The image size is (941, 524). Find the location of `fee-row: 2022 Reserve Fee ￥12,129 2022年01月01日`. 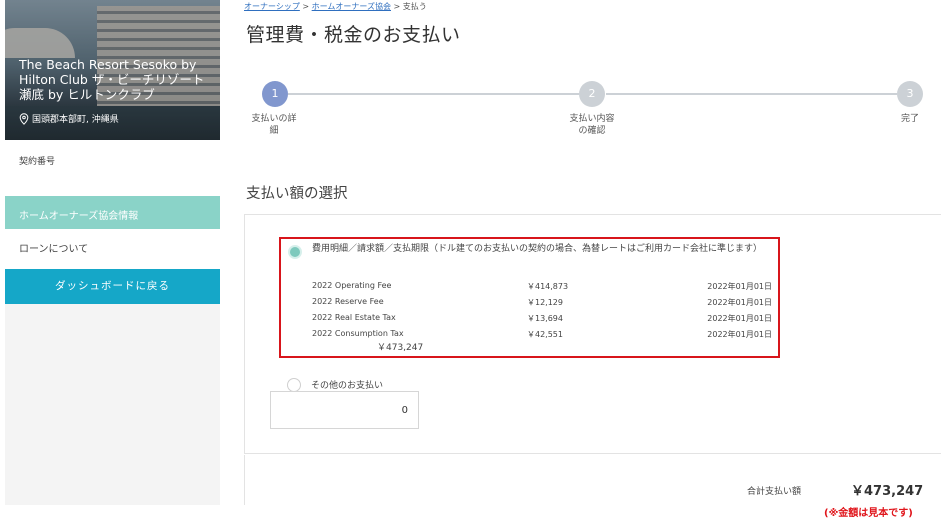

fee-row: 2022 Reserve Fee ￥12,129 2022年01月01日 is located at coordinates (542, 303).